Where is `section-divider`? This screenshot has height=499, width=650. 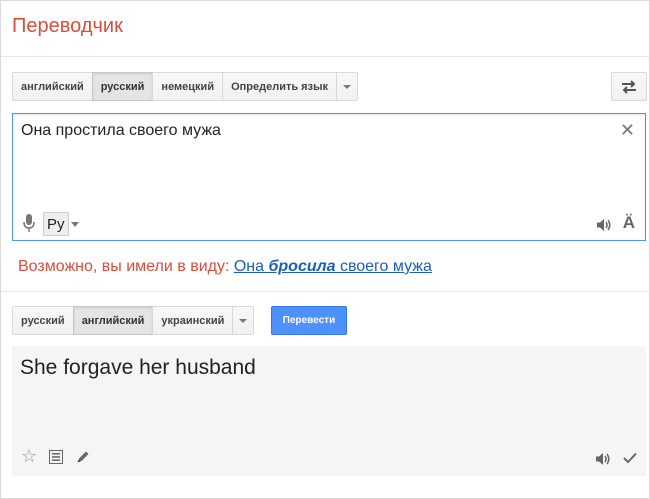
section-divider is located at coordinates (325, 291).